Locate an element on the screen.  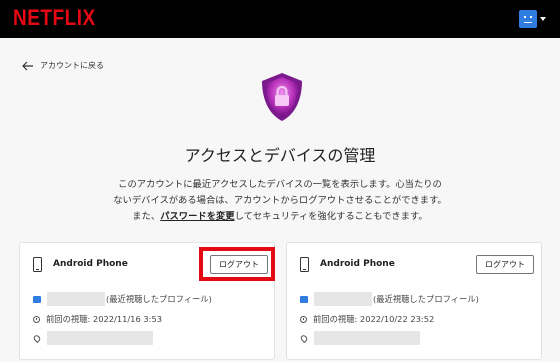
logout-button: ログアウト is located at coordinates (505, 264).